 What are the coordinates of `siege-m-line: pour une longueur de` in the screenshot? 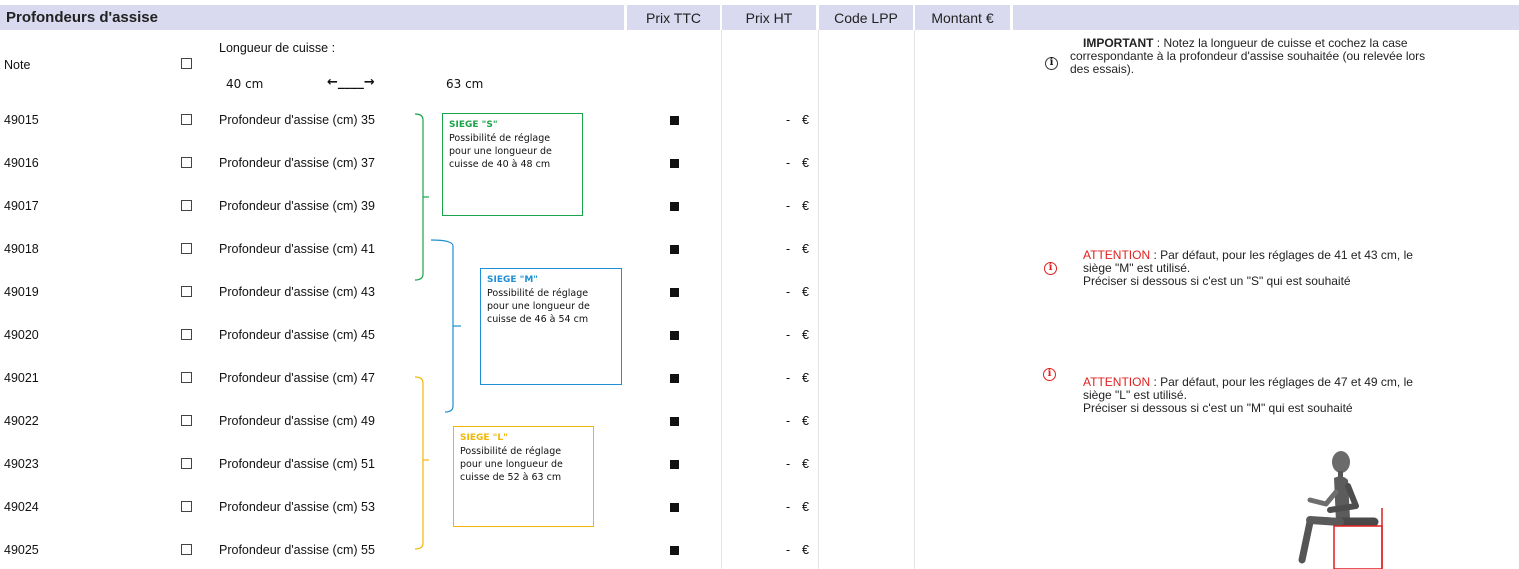 It's located at (538, 306).